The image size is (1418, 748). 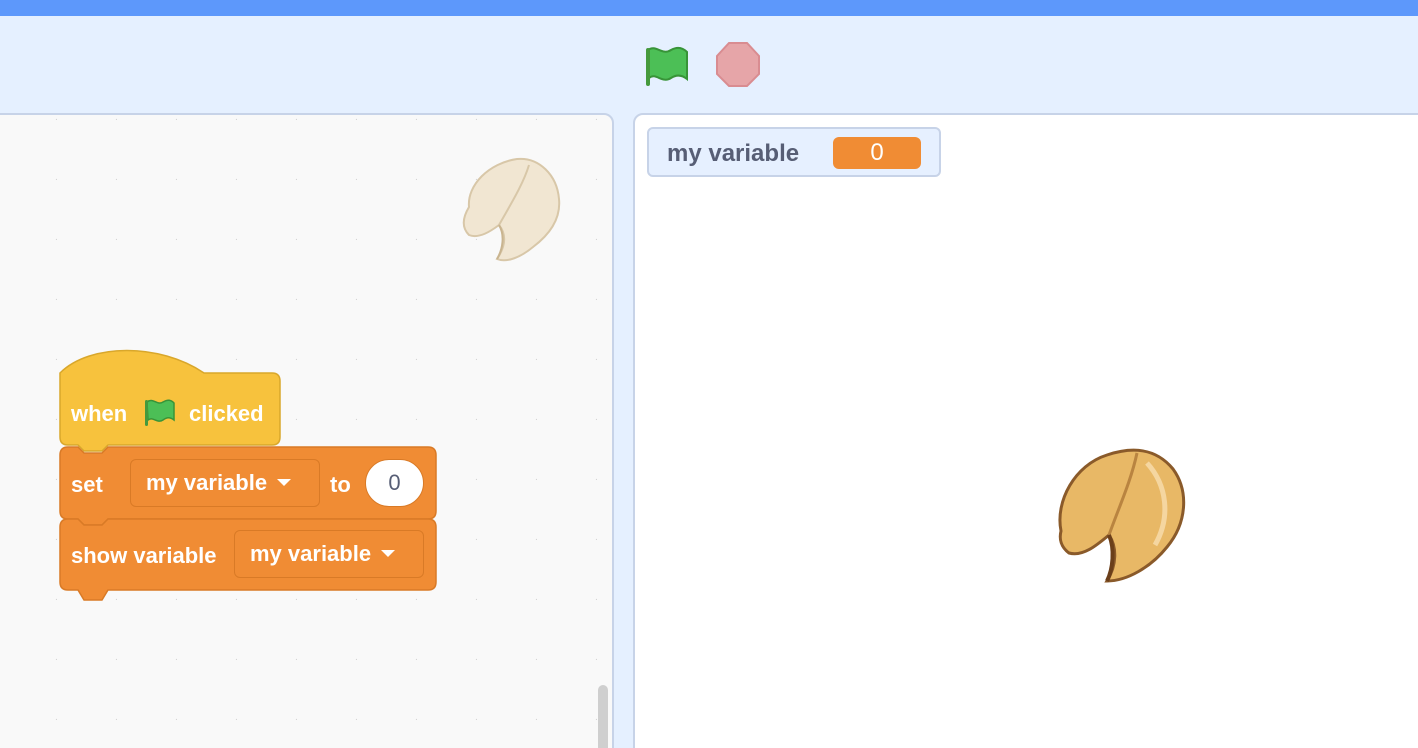 I want to click on script-blocks, so click(x=248, y=475).